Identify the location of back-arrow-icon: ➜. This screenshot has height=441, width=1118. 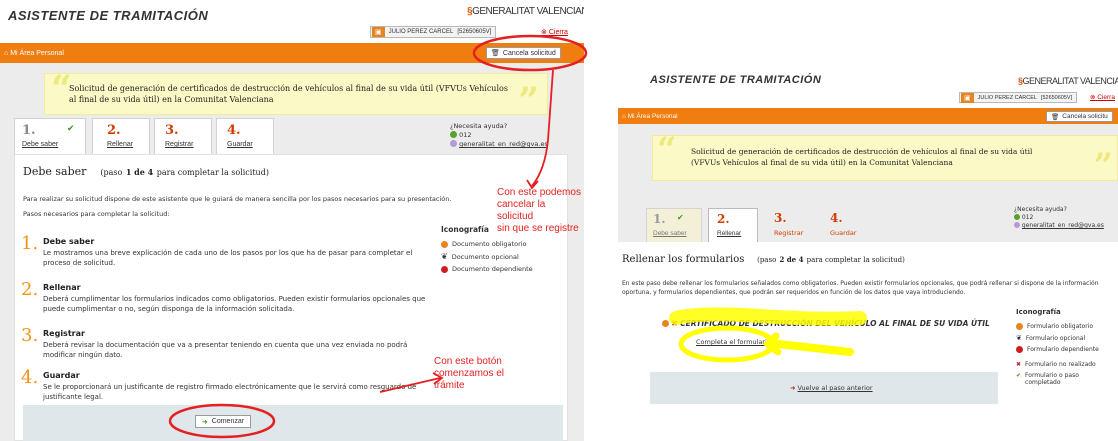
(793, 388).